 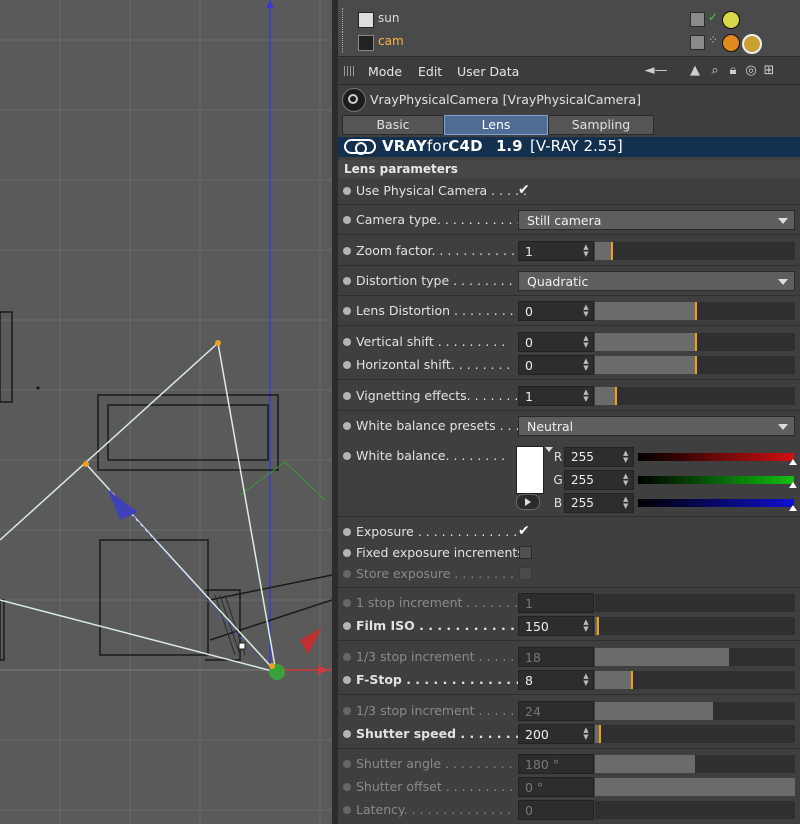 I want to click on shutter-speed-slider, so click(x=695, y=734).